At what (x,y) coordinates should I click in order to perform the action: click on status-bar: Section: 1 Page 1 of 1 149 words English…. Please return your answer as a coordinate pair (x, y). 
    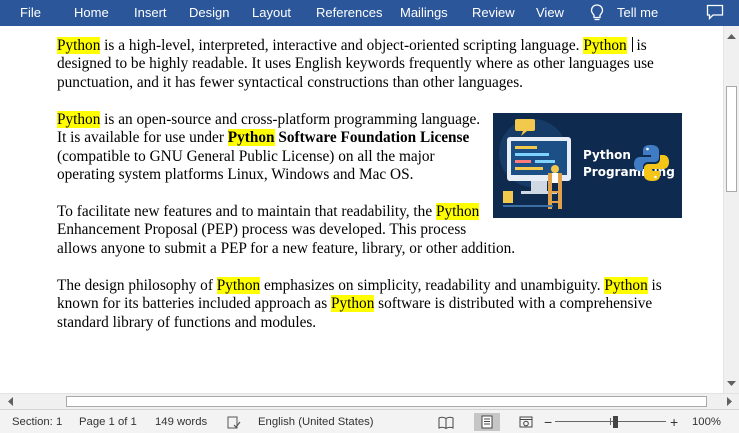
    Looking at the image, I should click on (369, 421).